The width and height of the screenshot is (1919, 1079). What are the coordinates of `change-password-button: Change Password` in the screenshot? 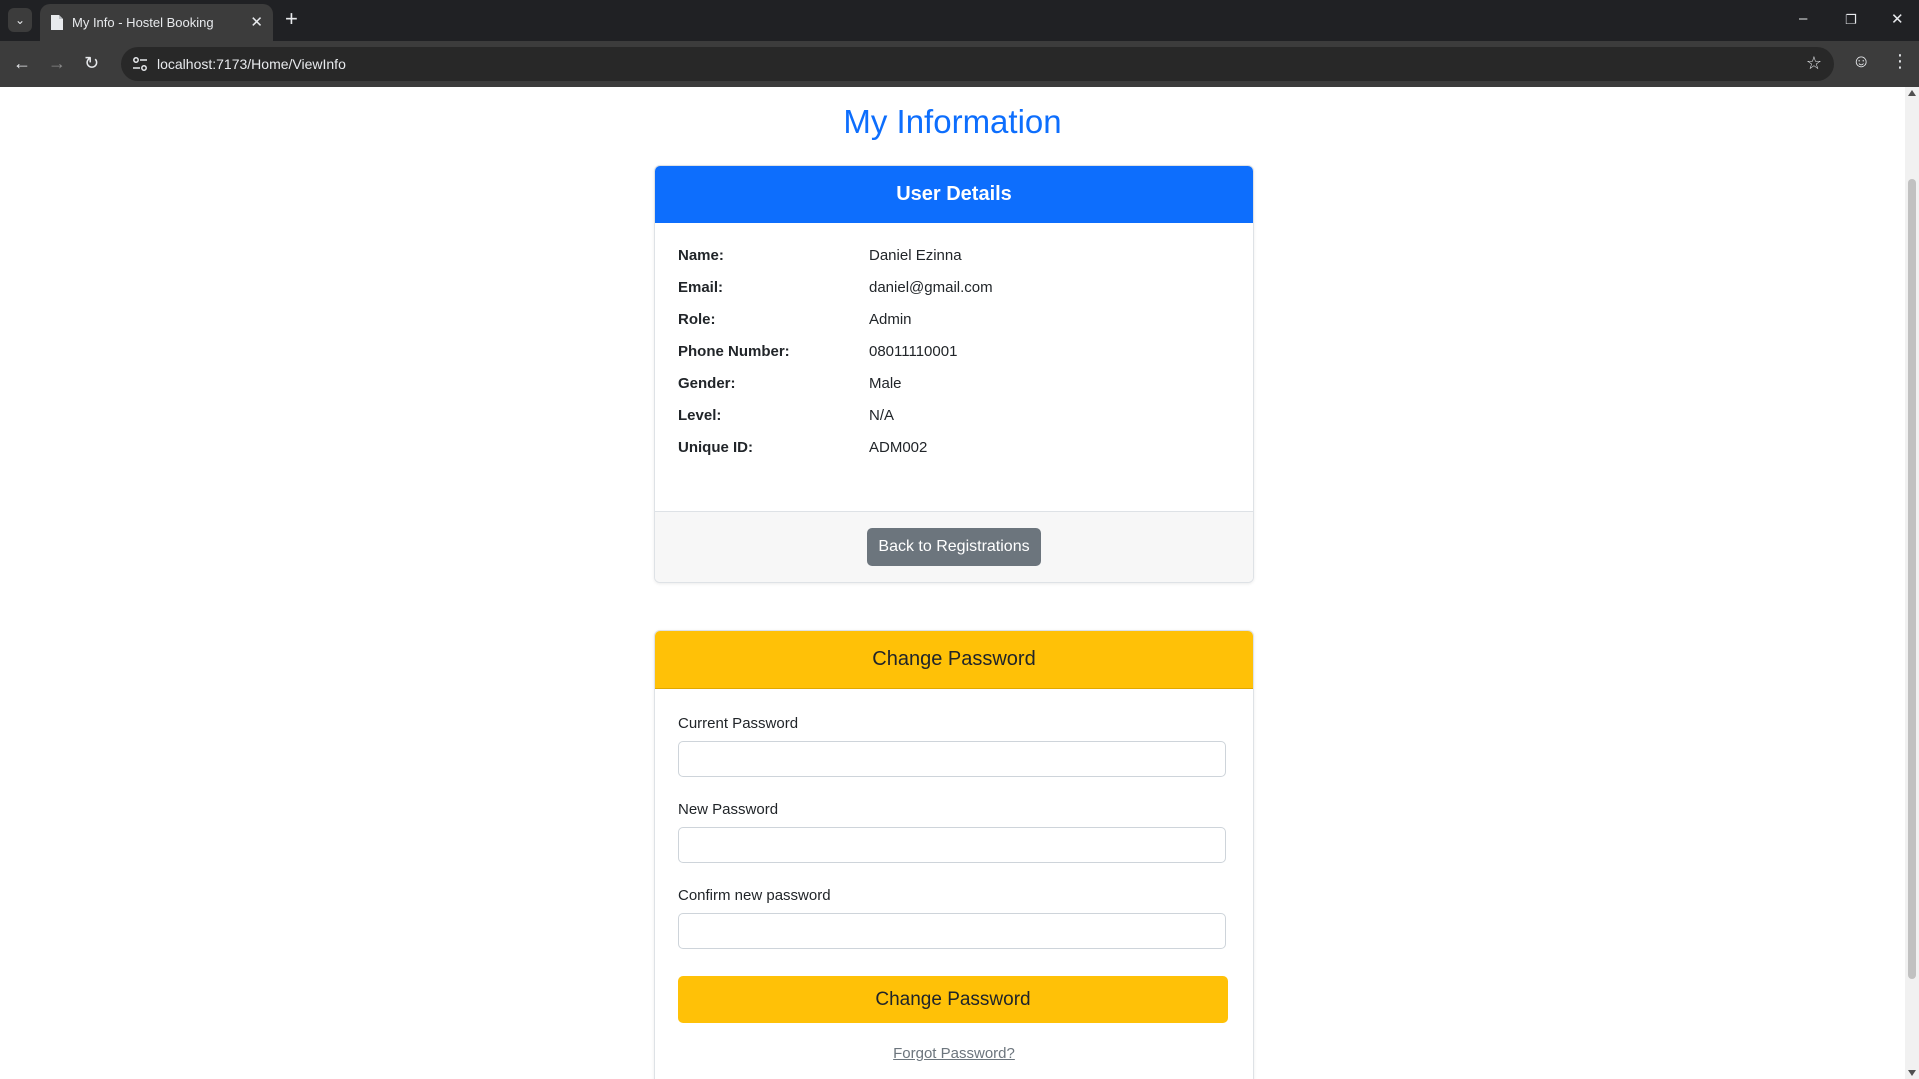 It's located at (953, 999).